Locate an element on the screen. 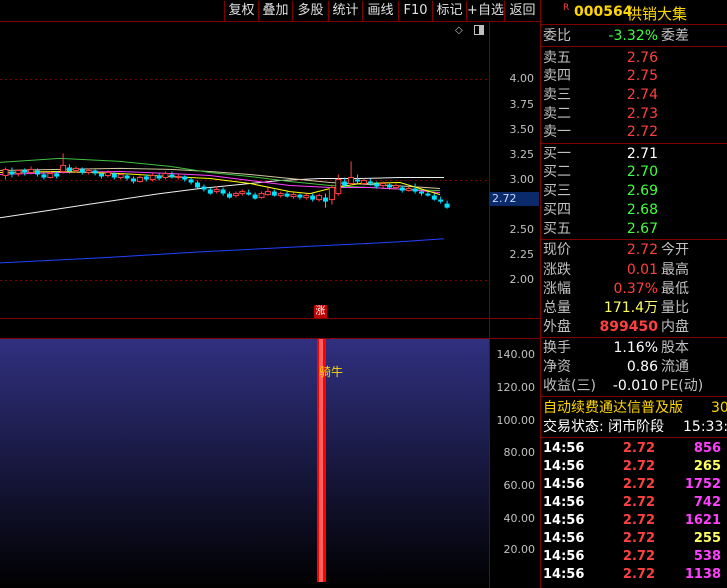 The height and width of the screenshot is (588, 727). overlay-button: 叠加 is located at coordinates (275, 11).